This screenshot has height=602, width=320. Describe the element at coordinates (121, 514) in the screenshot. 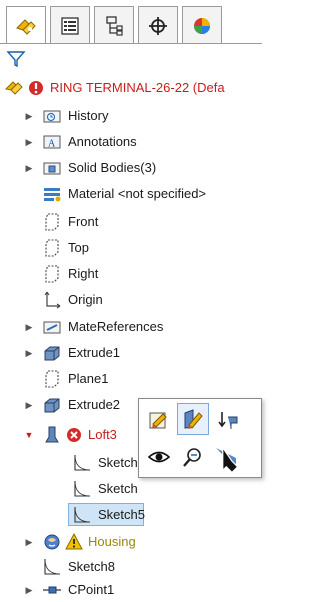

I see `tree-item-label: Sketch5` at that location.